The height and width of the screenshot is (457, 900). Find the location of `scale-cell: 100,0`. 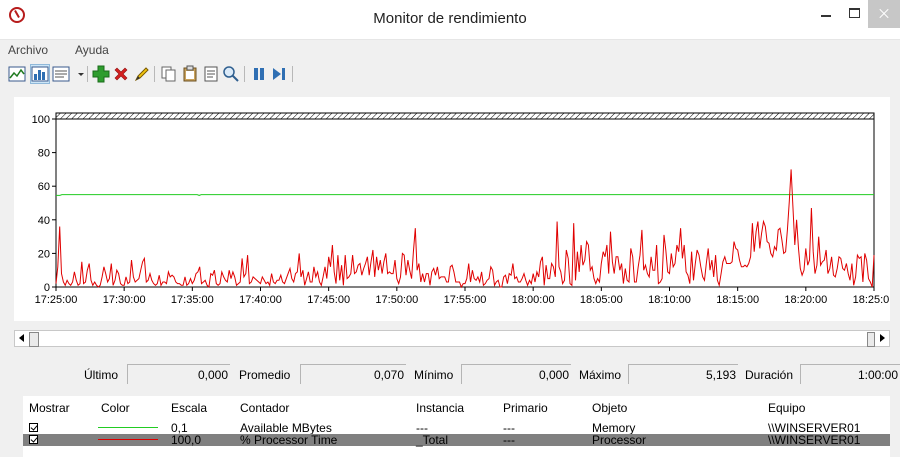

scale-cell: 100,0 is located at coordinates (186, 440).